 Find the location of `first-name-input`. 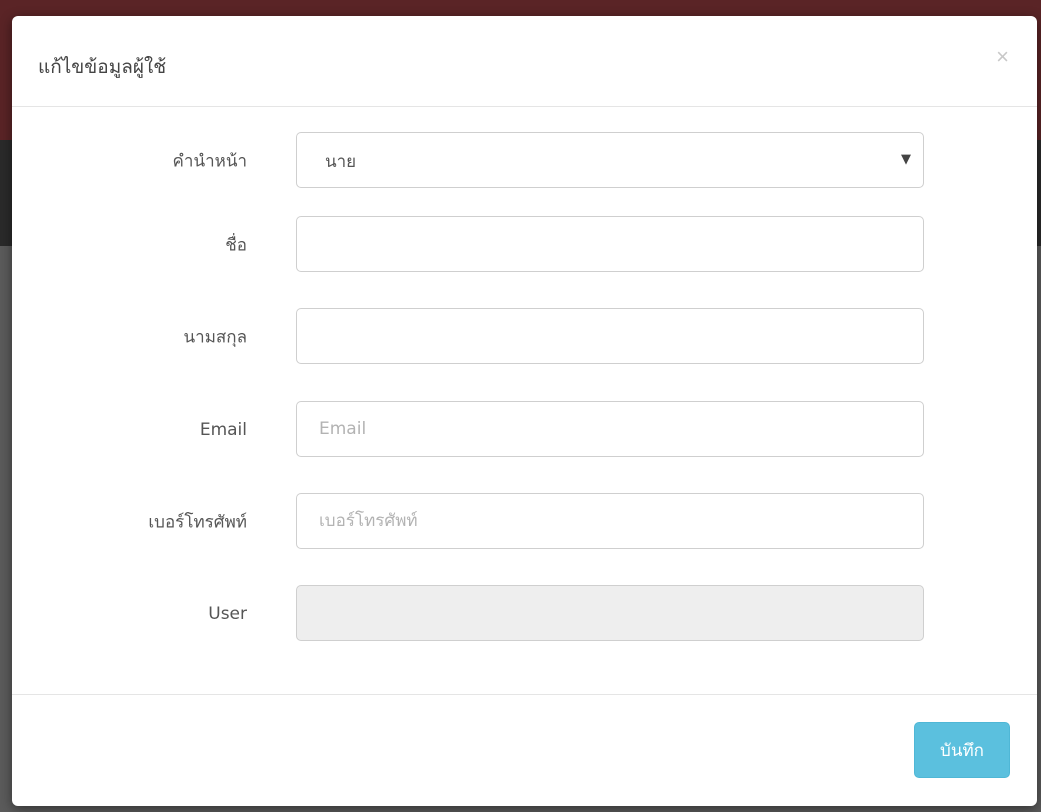

first-name-input is located at coordinates (610, 244).